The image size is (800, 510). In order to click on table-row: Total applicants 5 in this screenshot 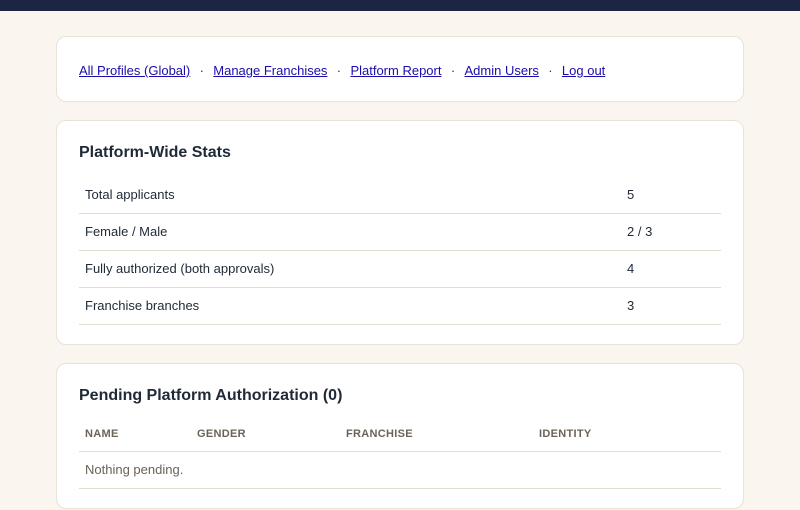, I will do `click(400, 195)`.